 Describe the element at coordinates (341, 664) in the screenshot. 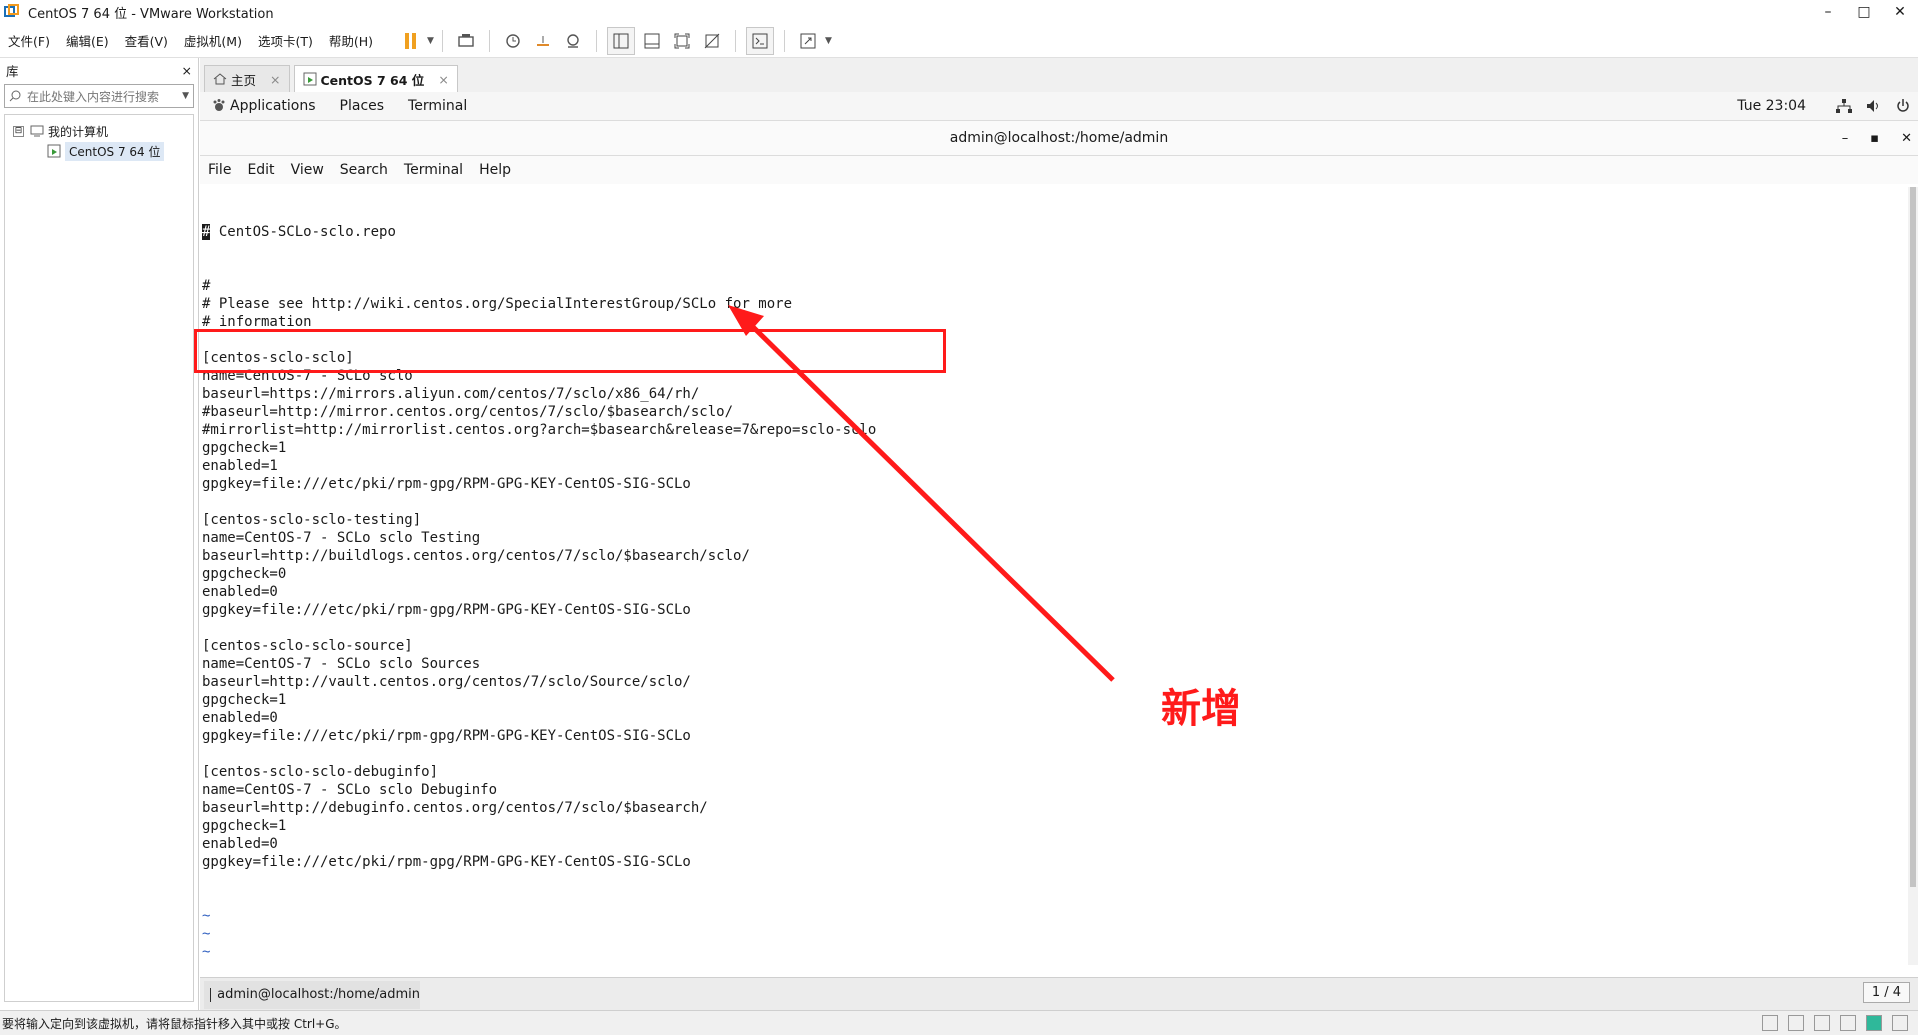

I see `terminal-line: name=CentOS-7 - SCLo sclo Sources` at that location.